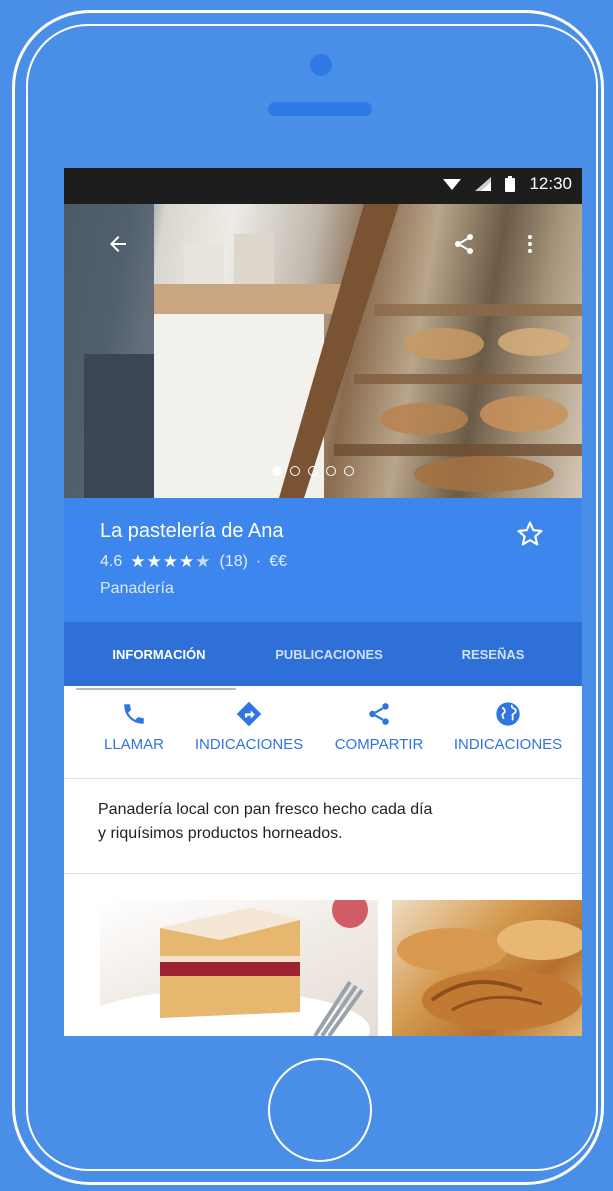 This screenshot has width=613, height=1191. I want to click on back-button, so click(118, 244).